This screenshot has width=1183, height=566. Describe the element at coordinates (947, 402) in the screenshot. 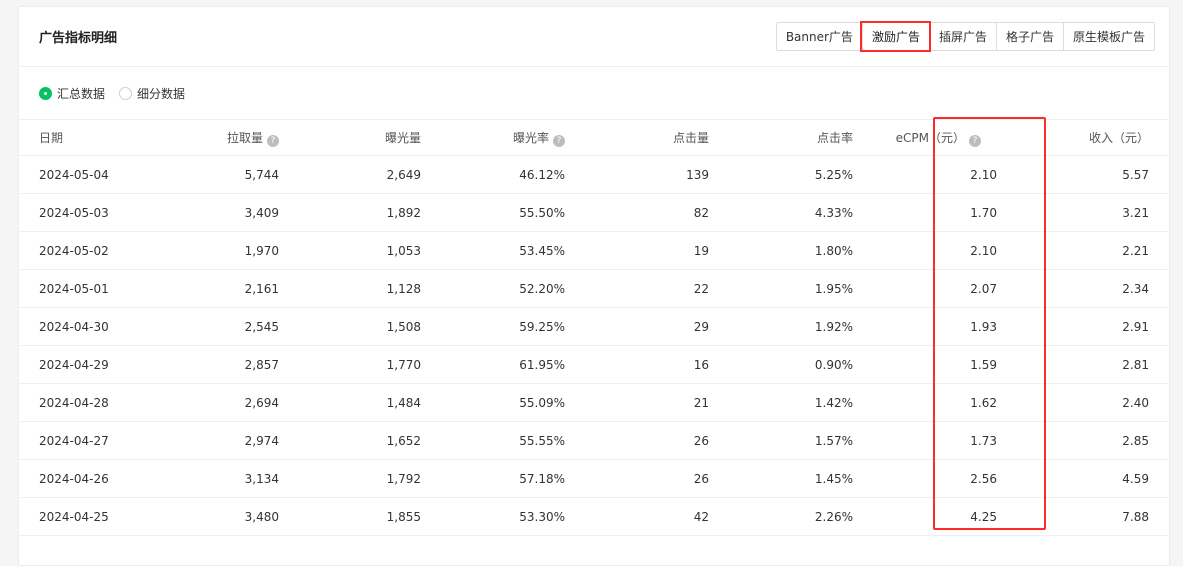

I see `table-cell: 1.62` at that location.